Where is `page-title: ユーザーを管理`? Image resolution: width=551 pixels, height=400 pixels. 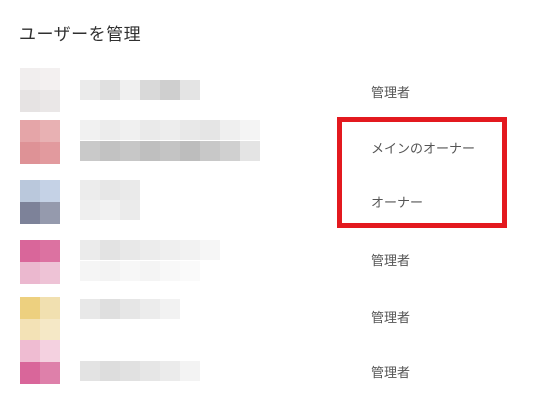 page-title: ユーザーを管理 is located at coordinates (80, 35).